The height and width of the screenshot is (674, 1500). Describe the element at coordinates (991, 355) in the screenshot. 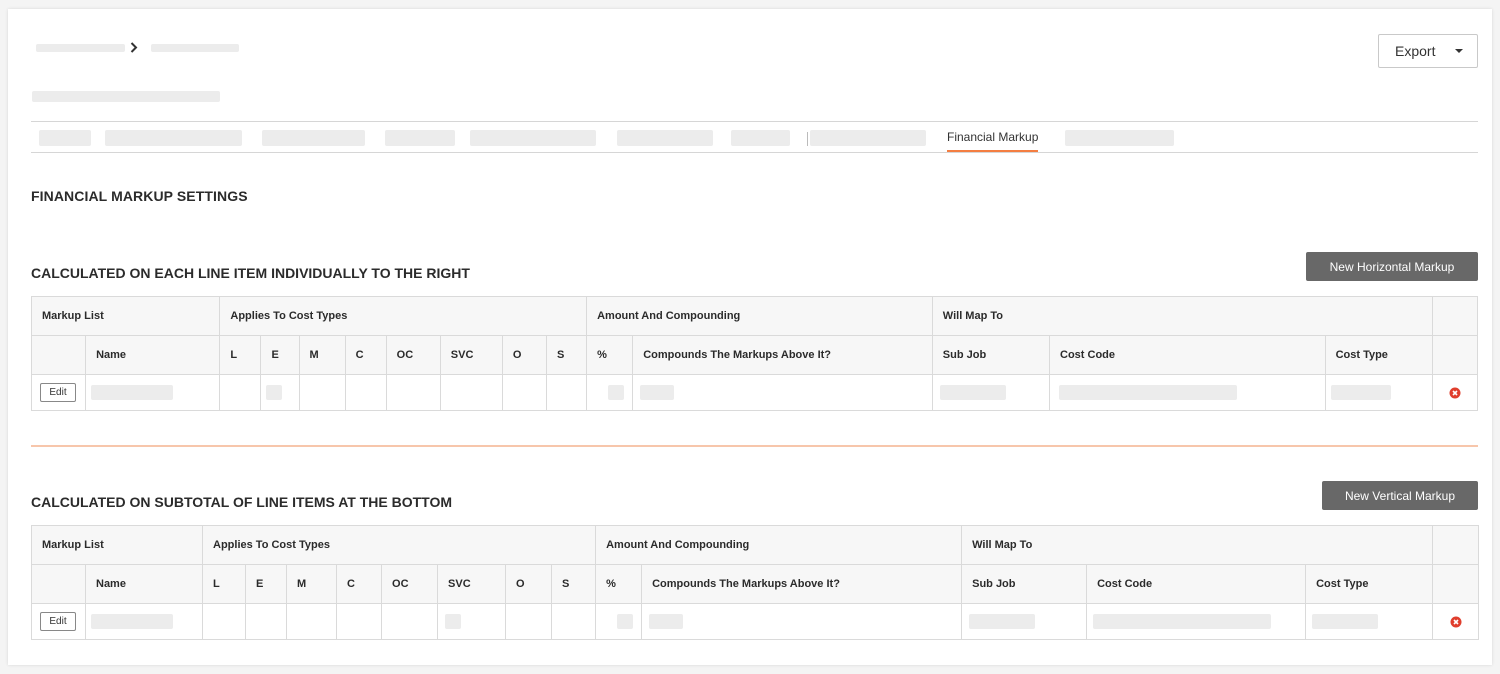

I see `col-sub-job: Sub Job` at that location.